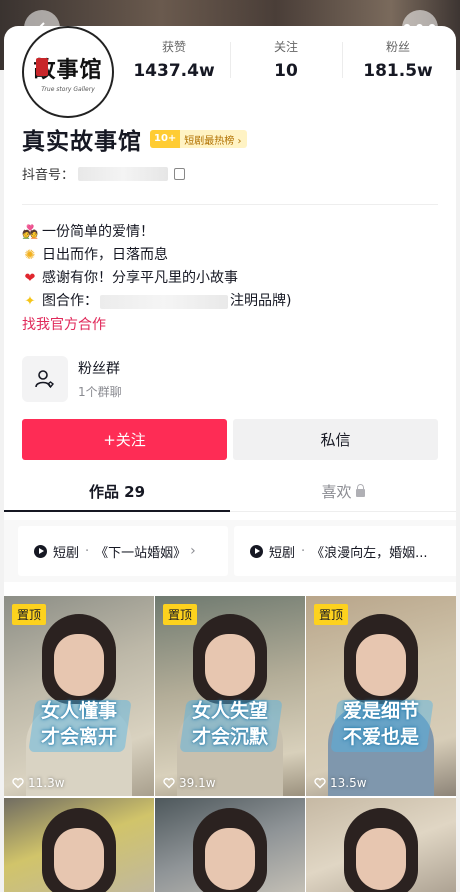 This screenshot has width=460, height=892. Describe the element at coordinates (336, 491) in the screenshot. I see `tab-likes-label: 喜欢` at that location.